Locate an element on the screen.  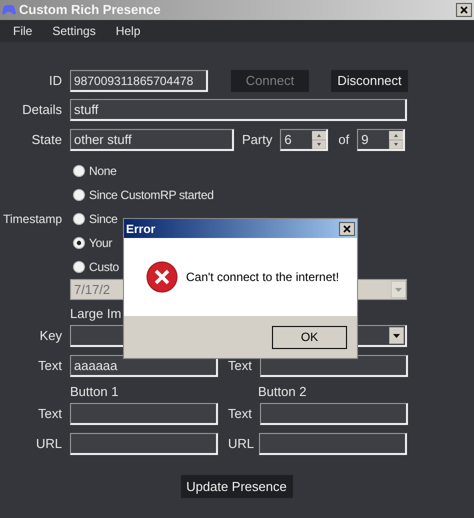
radio-label: Your is located at coordinates (100, 243).